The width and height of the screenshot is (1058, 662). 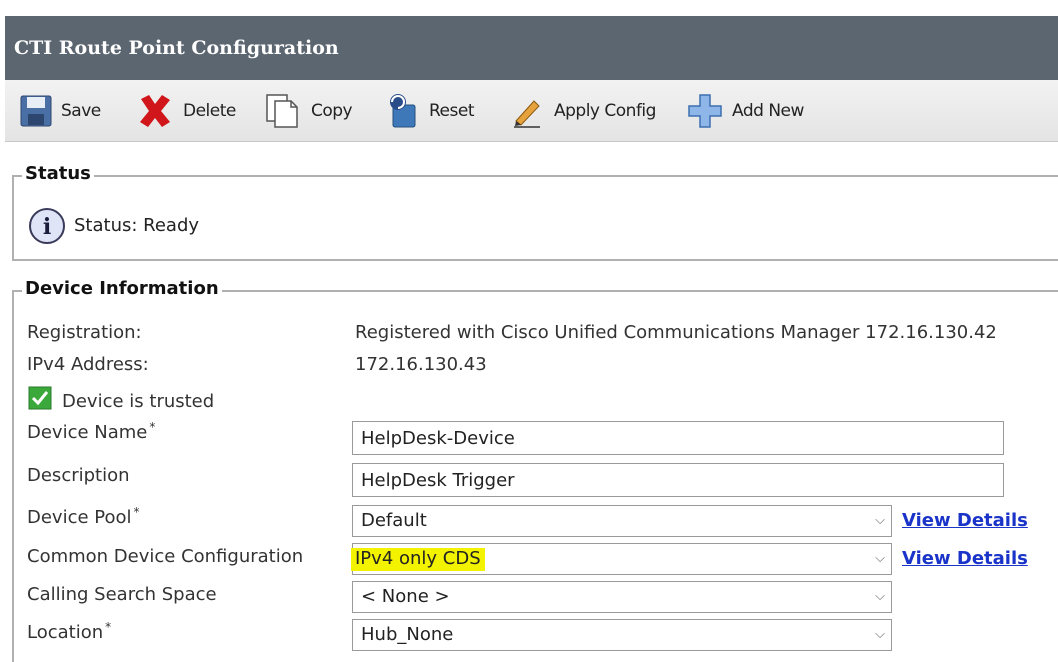 What do you see at coordinates (965, 558) in the screenshot?
I see `common-device-config-view-details-link: View Details` at bounding box center [965, 558].